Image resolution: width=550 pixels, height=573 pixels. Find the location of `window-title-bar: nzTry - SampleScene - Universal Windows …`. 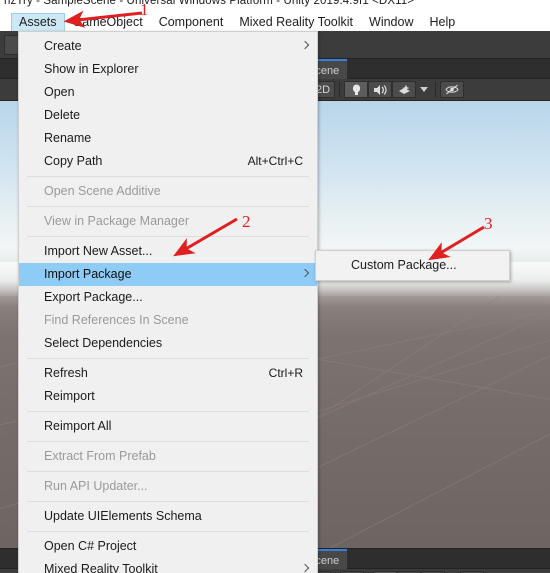

window-title-bar: nzTry - SampleScene - Universal Windows … is located at coordinates (275, 6).